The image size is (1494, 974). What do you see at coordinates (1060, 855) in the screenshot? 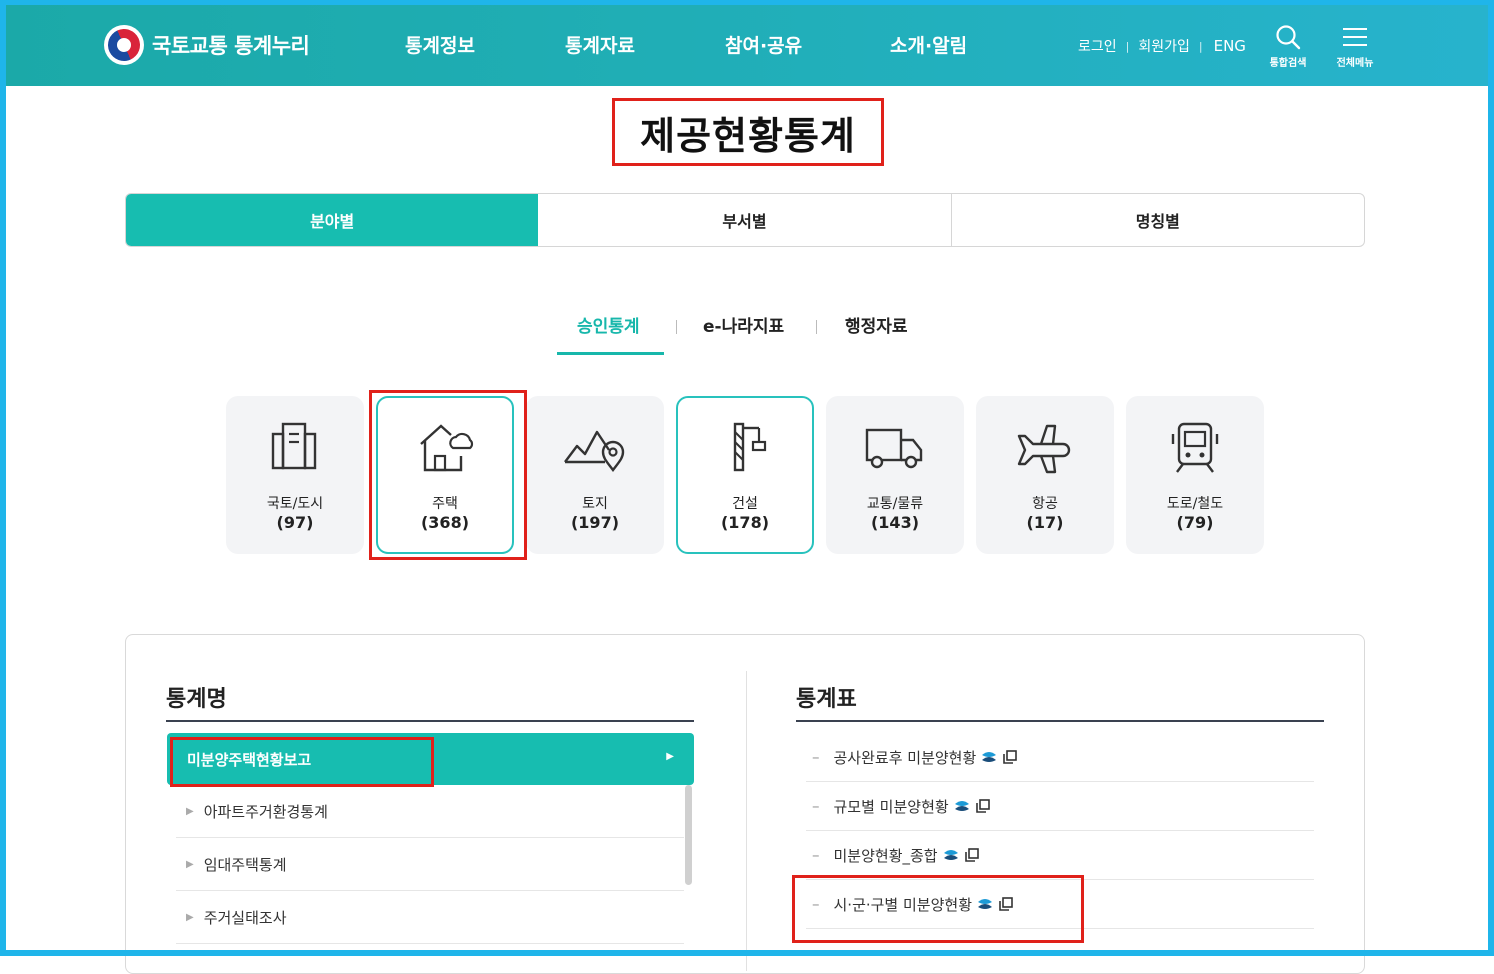
I see `table-row: – 미분양현황_종합` at bounding box center [1060, 855].